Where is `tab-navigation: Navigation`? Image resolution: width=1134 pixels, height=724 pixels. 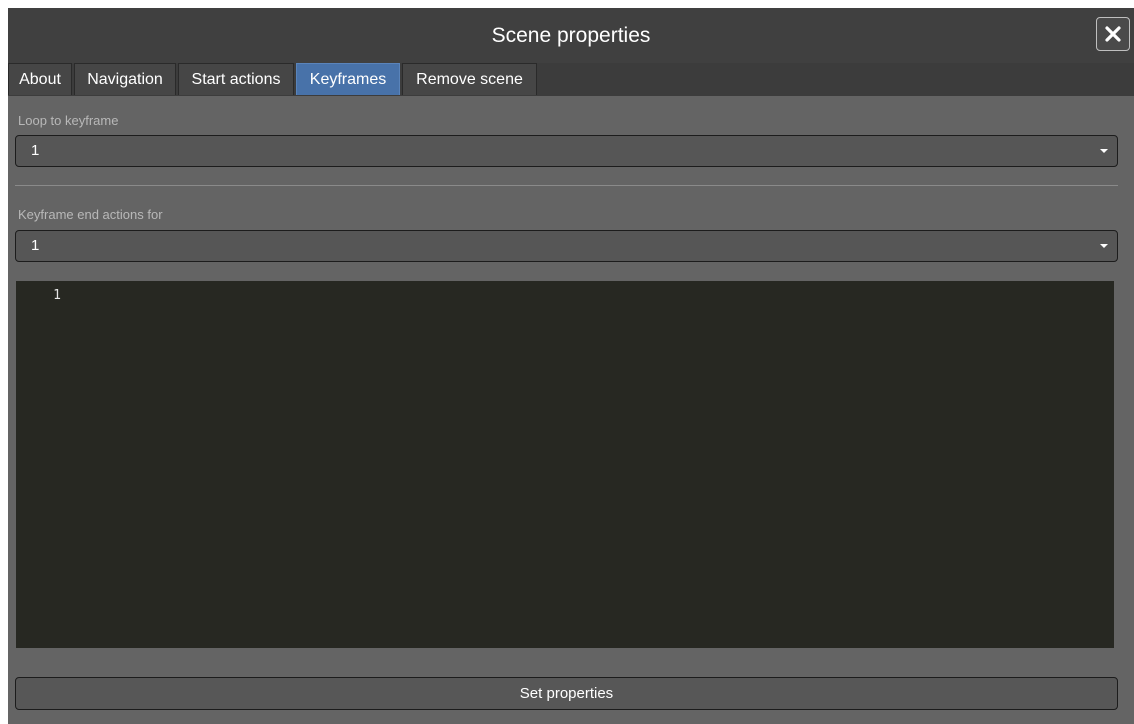
tab-navigation: Navigation is located at coordinates (125, 79).